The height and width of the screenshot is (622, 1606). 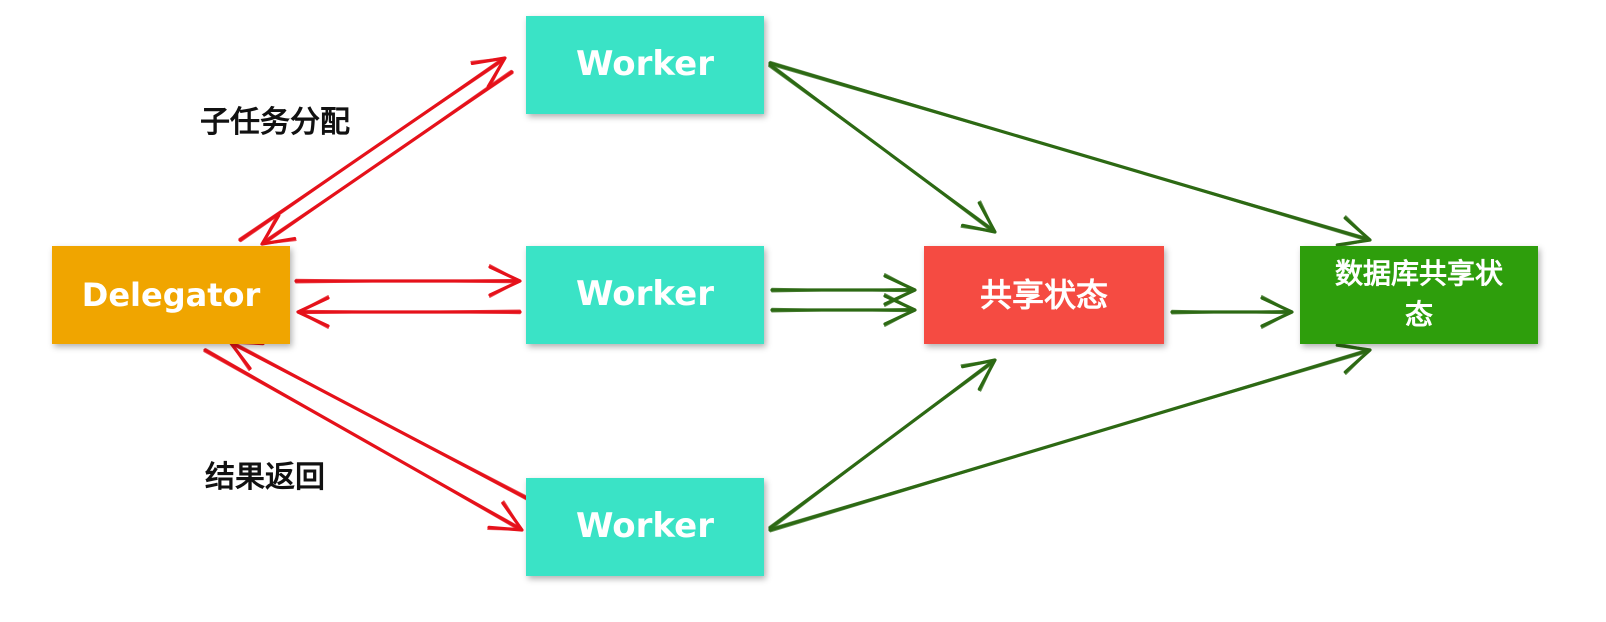 I want to click on subtask-assign-label: 子任务分配, so click(x=275, y=122).